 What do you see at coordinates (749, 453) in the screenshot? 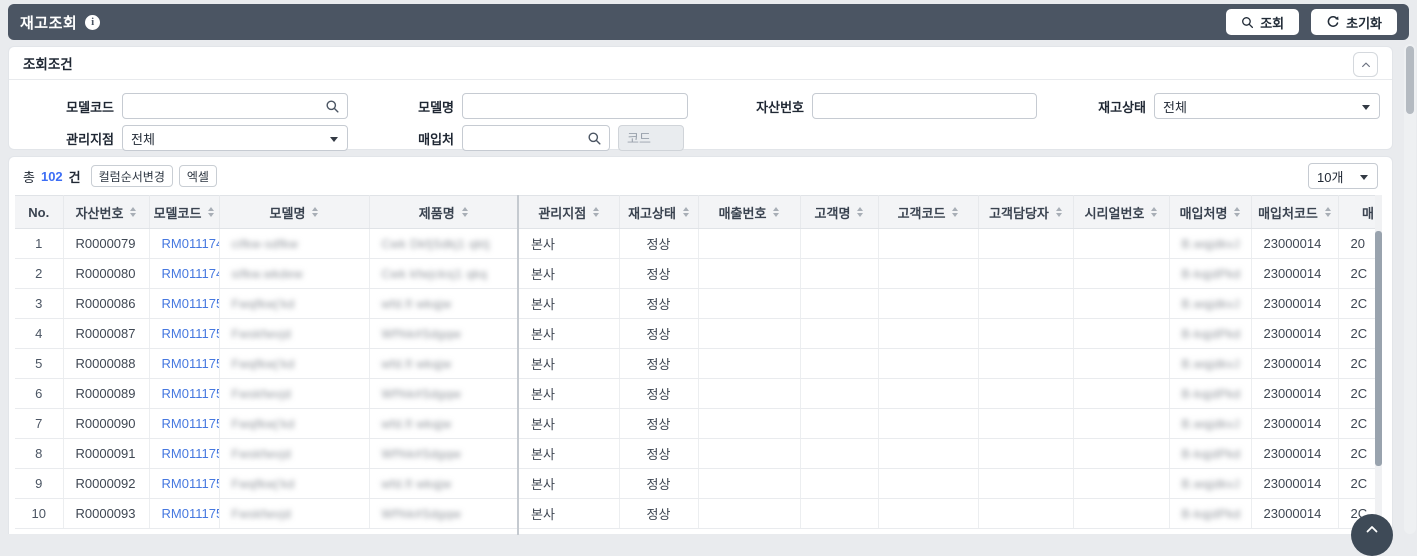
I see `cell-sales_no` at bounding box center [749, 453].